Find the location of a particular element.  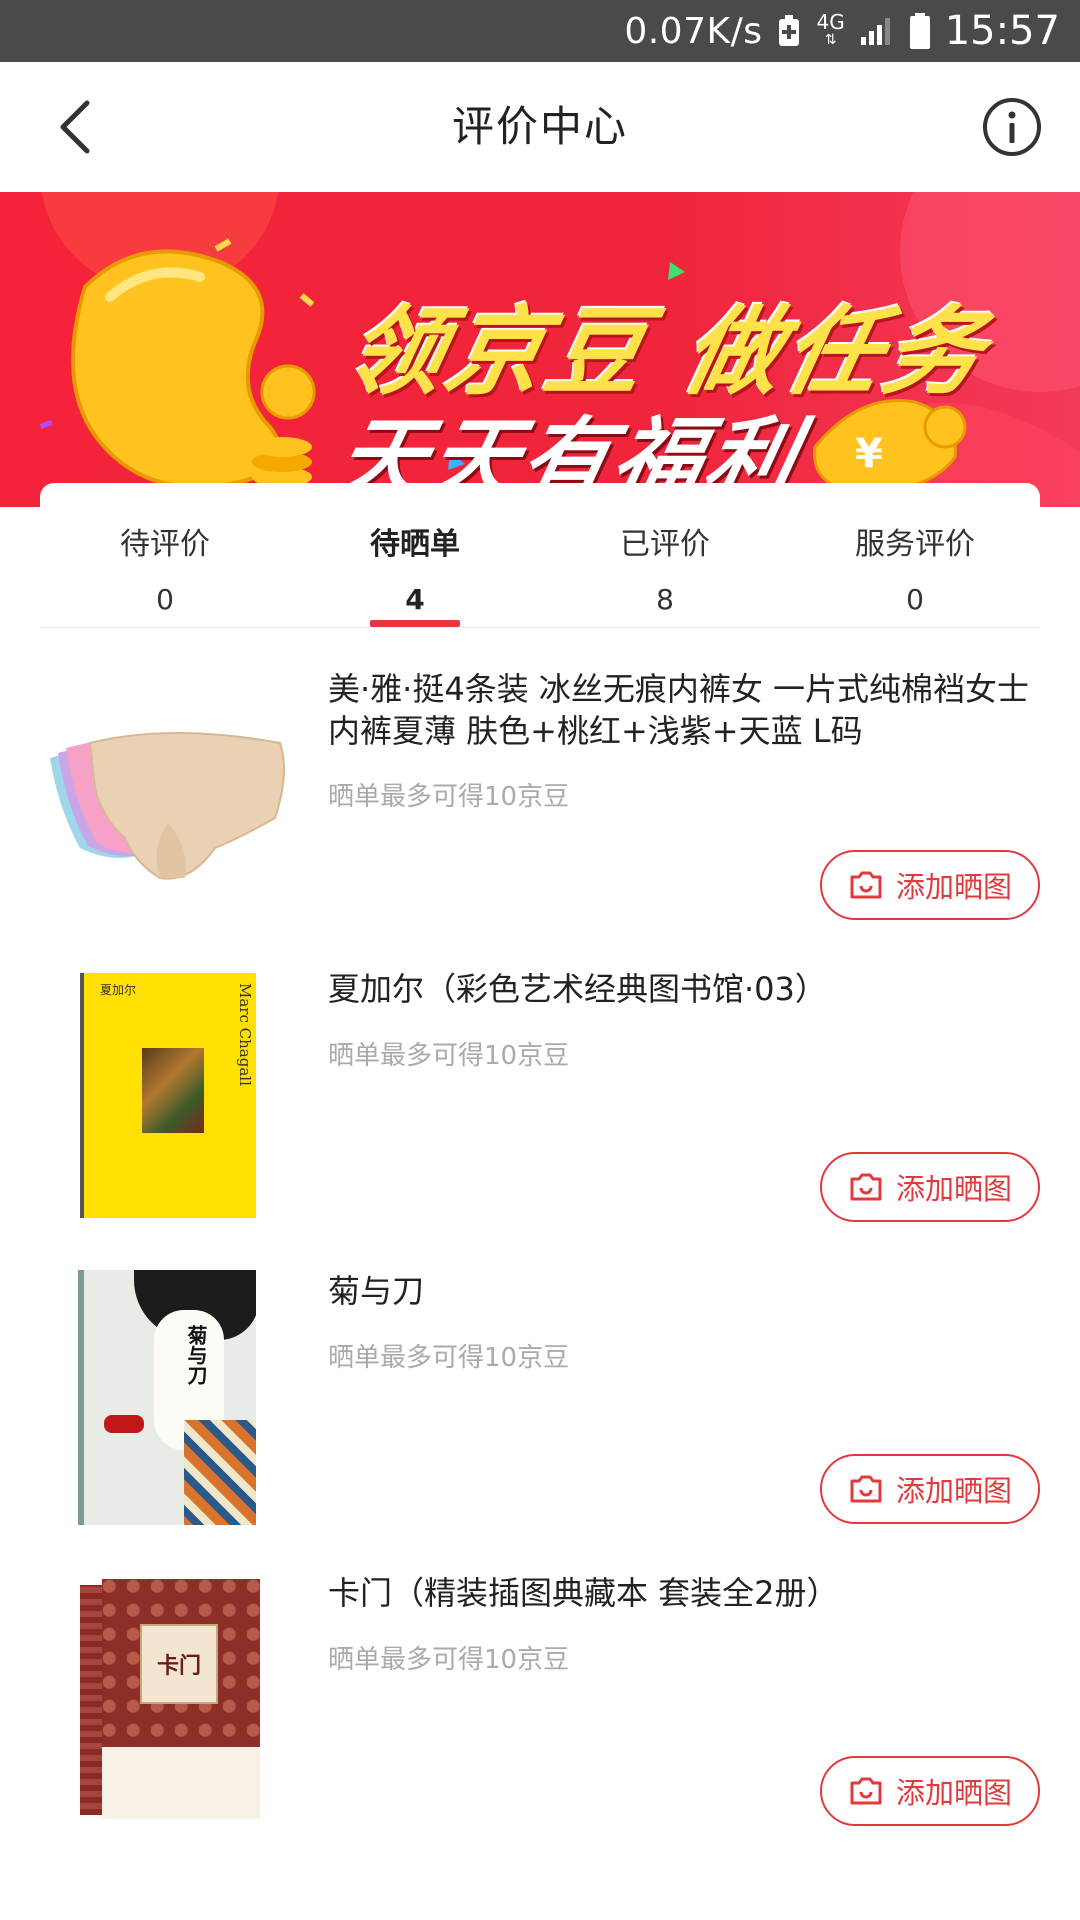

tab-reviewed: 已评价 8 is located at coordinates (665, 555).